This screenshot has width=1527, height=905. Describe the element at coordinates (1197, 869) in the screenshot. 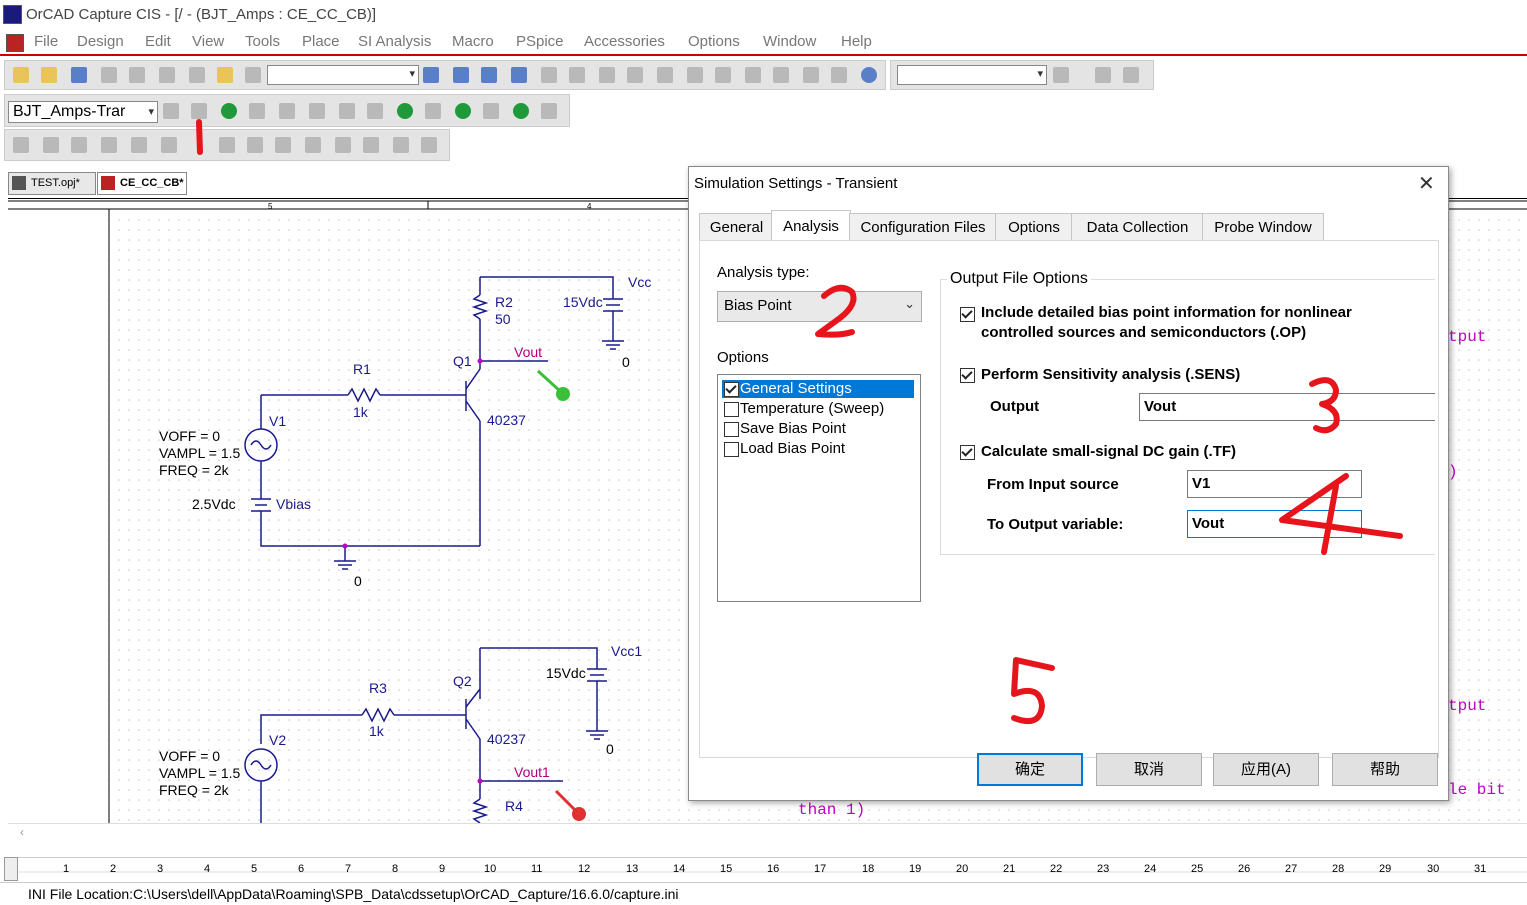

I see `ruler-label: 25` at that location.